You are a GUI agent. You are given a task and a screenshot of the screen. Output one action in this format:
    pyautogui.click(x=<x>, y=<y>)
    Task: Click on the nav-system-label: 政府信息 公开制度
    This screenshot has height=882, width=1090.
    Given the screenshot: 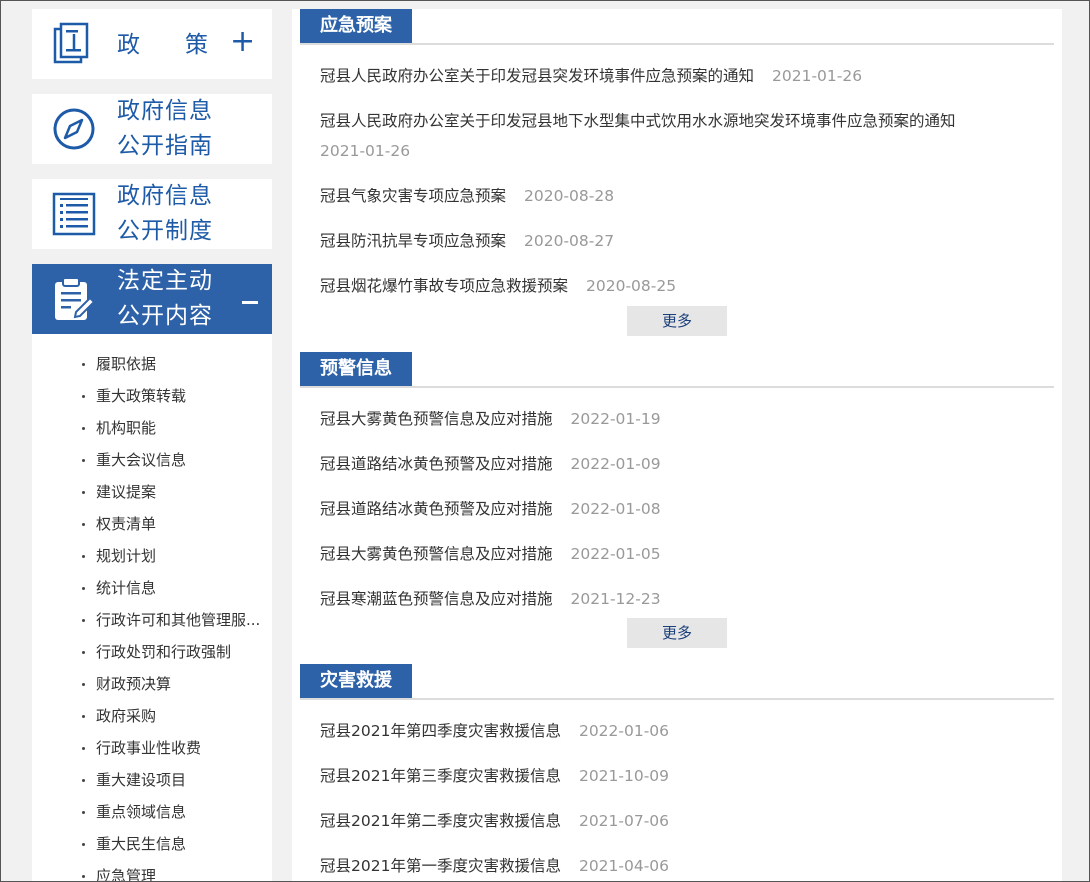 What is the action you would take?
    pyautogui.click(x=165, y=214)
    